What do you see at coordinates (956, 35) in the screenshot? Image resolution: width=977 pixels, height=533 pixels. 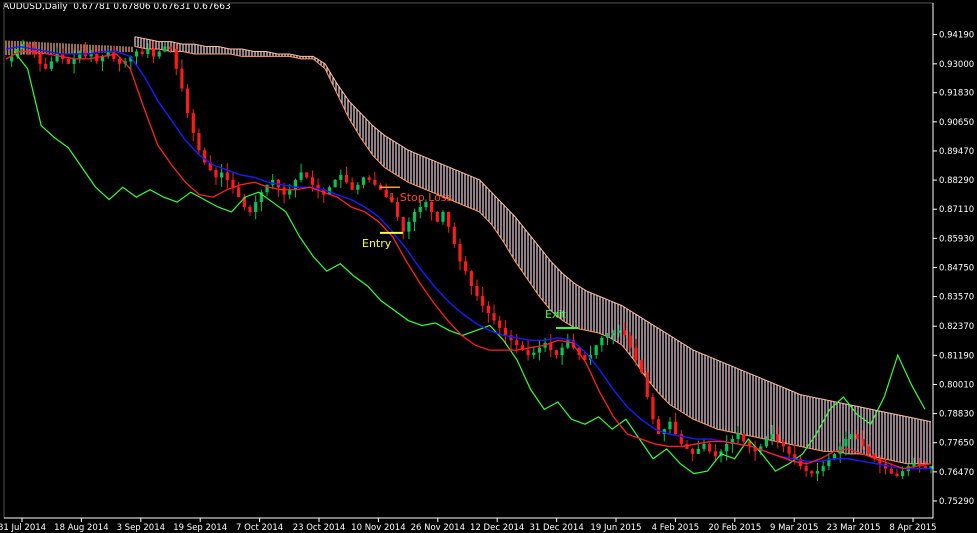 I see `y-tick-label-0: 0.94190` at bounding box center [956, 35].